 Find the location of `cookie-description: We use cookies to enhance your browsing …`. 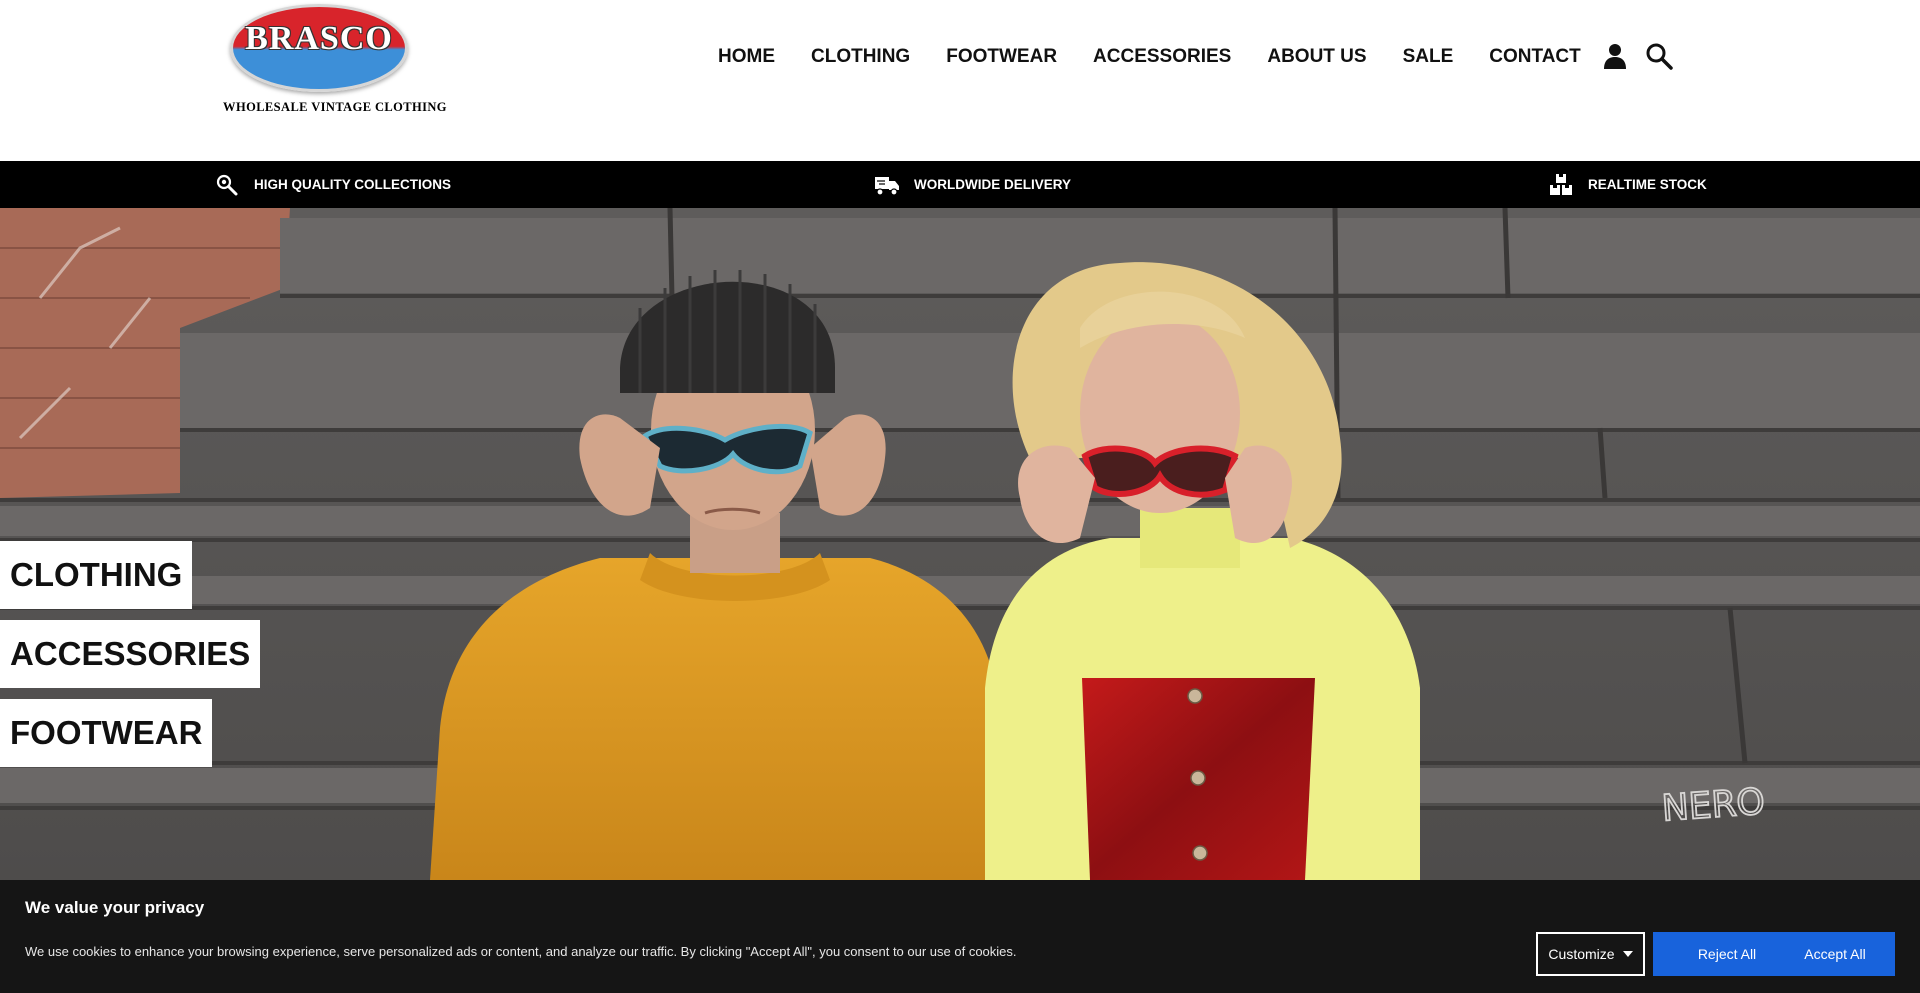

cookie-description: We use cookies to enhance your browsing … is located at coordinates (521, 951).